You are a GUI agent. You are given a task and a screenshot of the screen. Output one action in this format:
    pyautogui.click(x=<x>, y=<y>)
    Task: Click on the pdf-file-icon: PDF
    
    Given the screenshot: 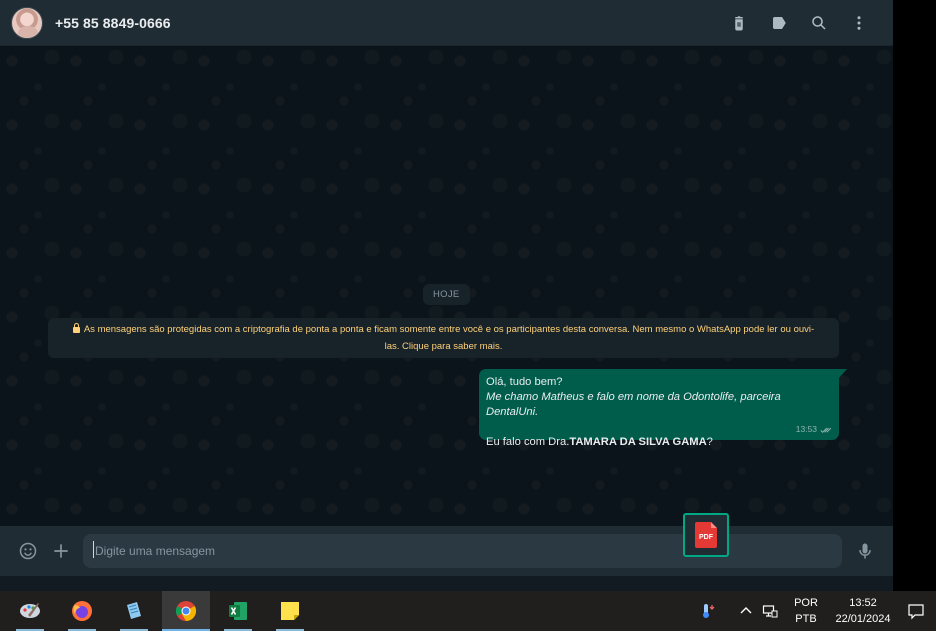 What is the action you would take?
    pyautogui.click(x=706, y=535)
    